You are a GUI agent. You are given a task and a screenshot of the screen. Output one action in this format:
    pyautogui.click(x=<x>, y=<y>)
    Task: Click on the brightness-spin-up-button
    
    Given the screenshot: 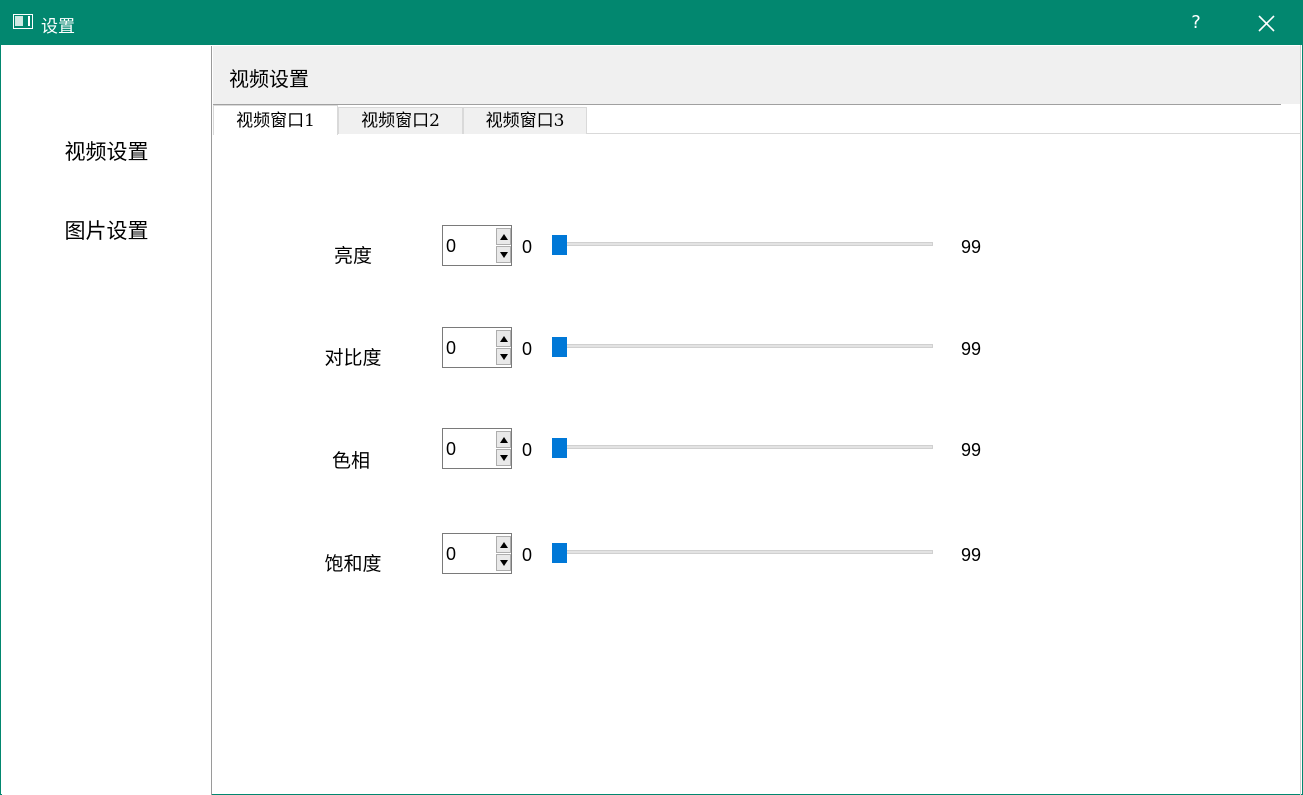 What is the action you would take?
    pyautogui.click(x=503, y=236)
    